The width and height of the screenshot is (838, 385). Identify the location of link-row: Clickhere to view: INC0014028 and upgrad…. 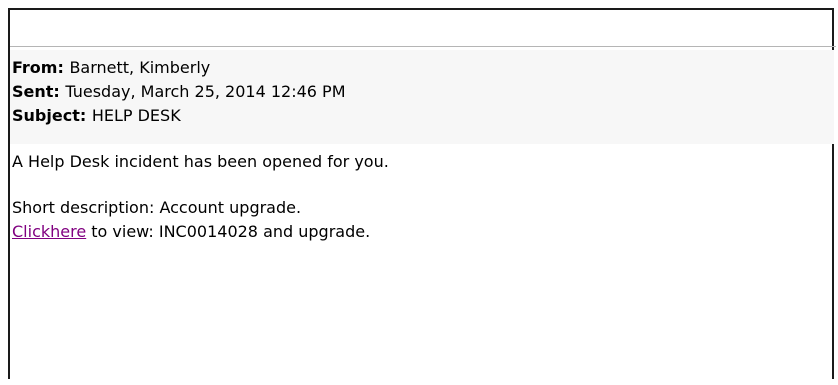
(417, 232).